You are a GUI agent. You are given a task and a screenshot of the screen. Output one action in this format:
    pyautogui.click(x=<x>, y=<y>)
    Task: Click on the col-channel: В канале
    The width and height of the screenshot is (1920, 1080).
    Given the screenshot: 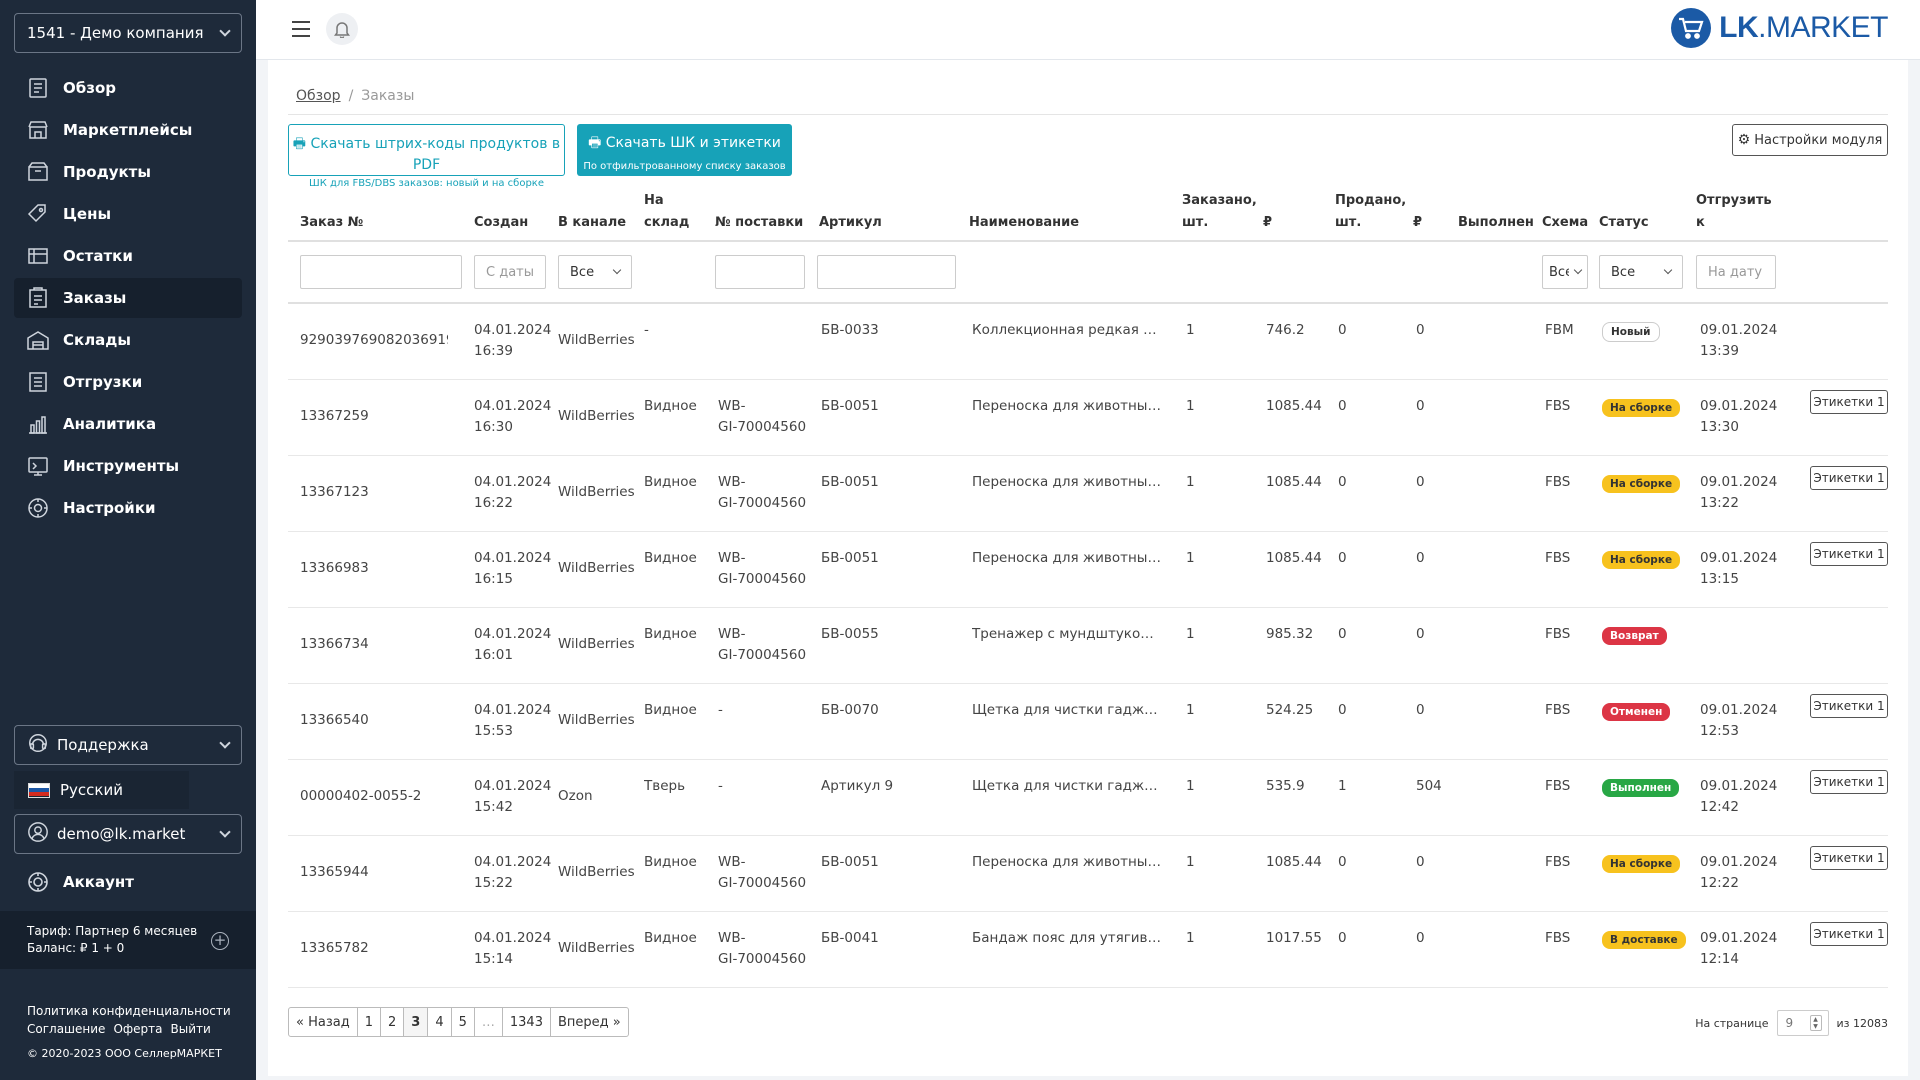 What is the action you would take?
    pyautogui.click(x=592, y=223)
    